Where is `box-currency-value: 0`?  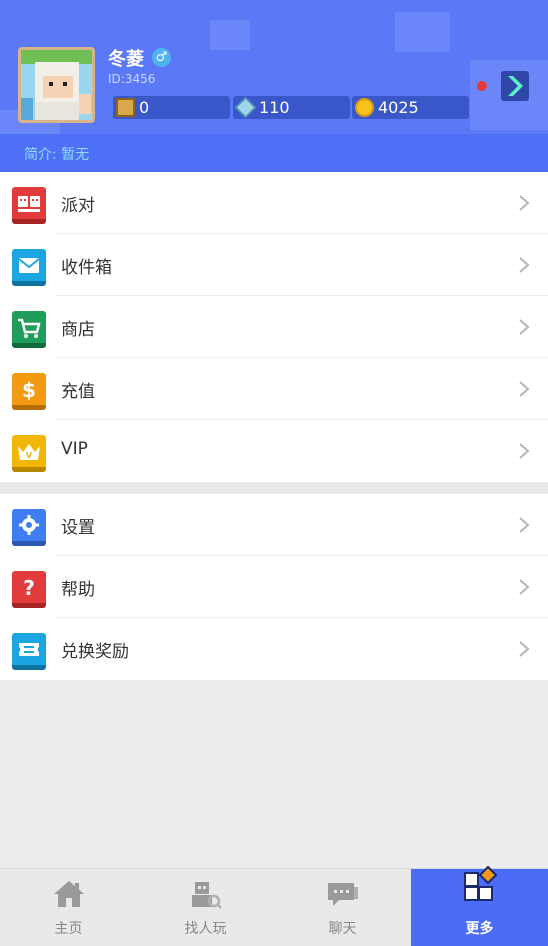 box-currency-value: 0 is located at coordinates (144, 107).